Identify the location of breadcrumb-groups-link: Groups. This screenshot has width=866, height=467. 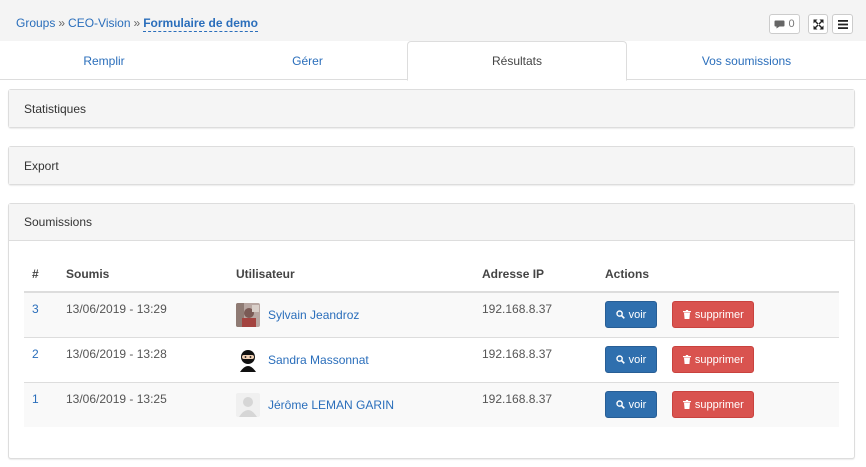
(35, 23).